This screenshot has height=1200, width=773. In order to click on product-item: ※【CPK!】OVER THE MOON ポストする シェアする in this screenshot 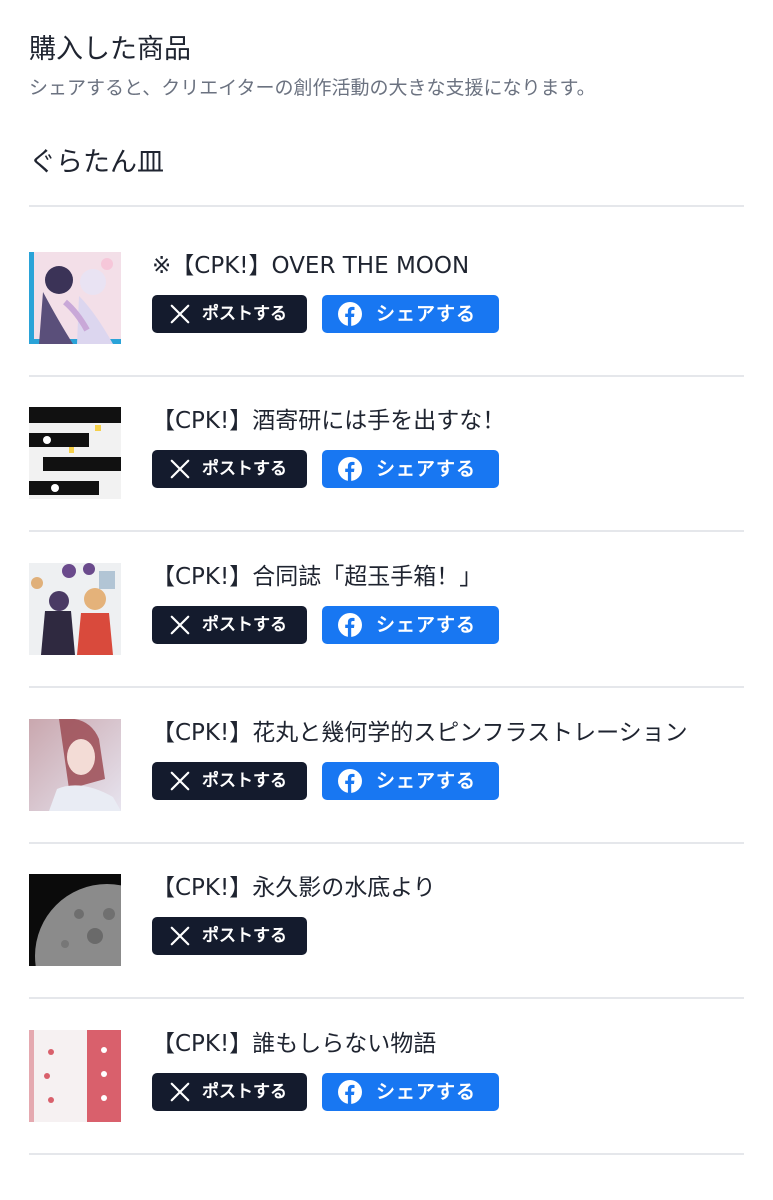, I will do `click(386, 329)`.